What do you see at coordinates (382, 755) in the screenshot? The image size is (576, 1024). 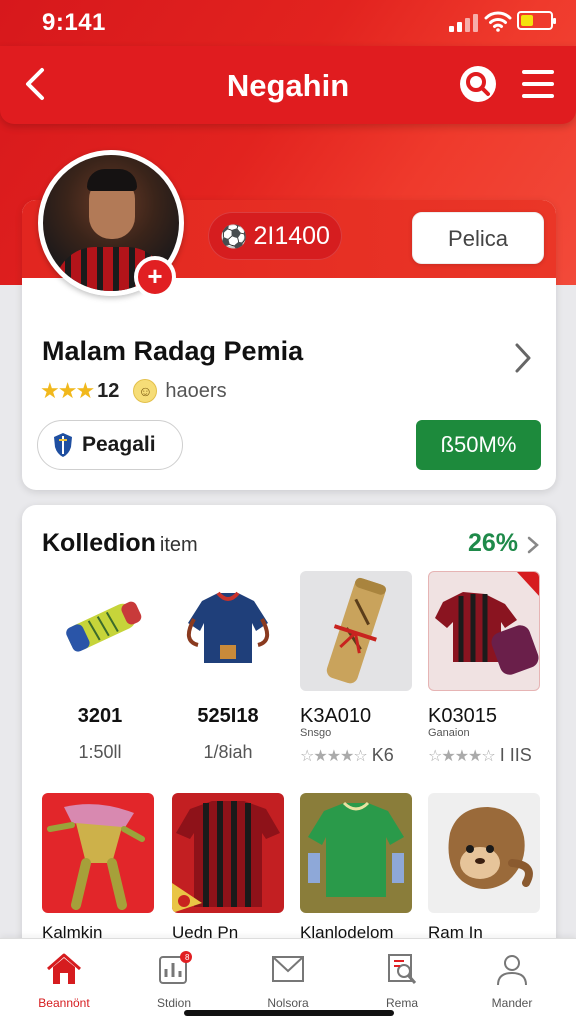 I see `item-rating: K6` at bounding box center [382, 755].